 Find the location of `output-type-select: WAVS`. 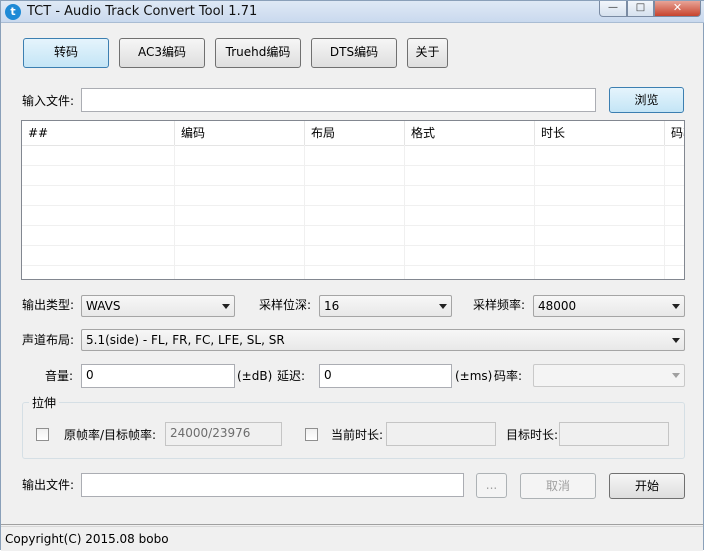

output-type-select: WAVS is located at coordinates (158, 306).